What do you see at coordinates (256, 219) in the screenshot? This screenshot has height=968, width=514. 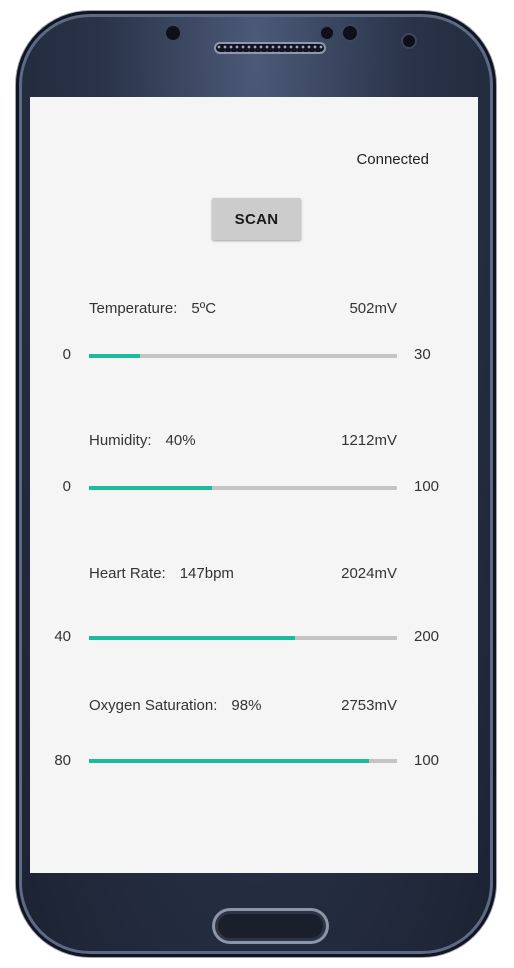 I see `scan-button: SCAN` at bounding box center [256, 219].